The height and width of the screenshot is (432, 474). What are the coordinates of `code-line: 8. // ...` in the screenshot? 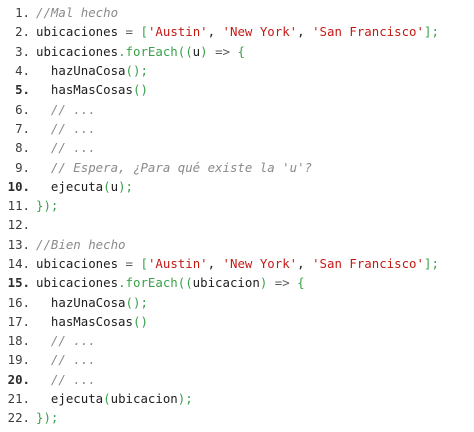 It's located at (237, 147).